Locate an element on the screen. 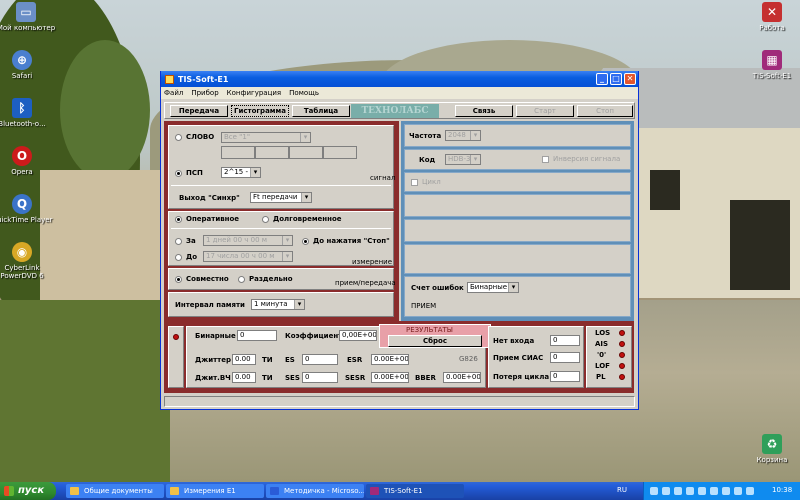 The width and height of the screenshot is (800, 500). cycle-loss-label: Потеря цикла is located at coordinates (521, 377).